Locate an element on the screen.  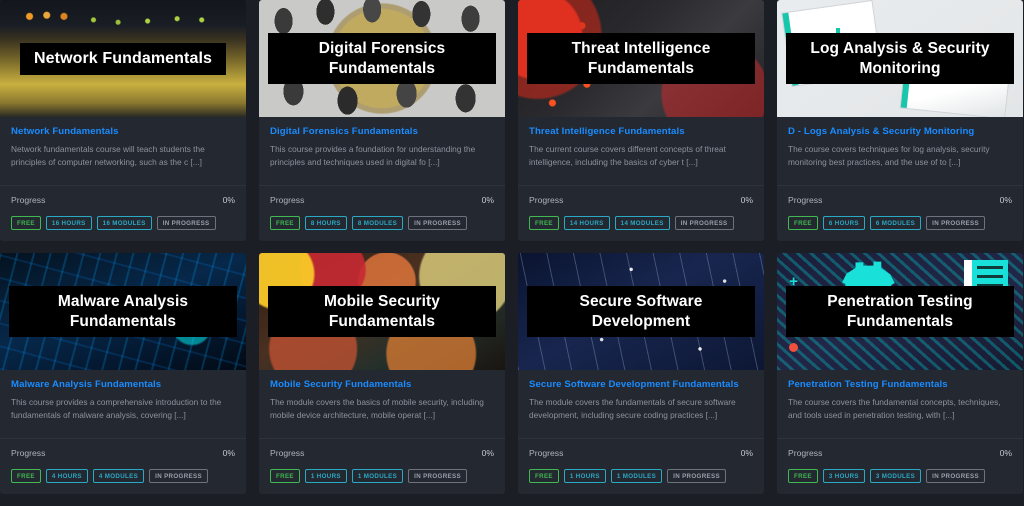
course-title-link: Mobile Security Fundamentals is located at coordinates (382, 384).